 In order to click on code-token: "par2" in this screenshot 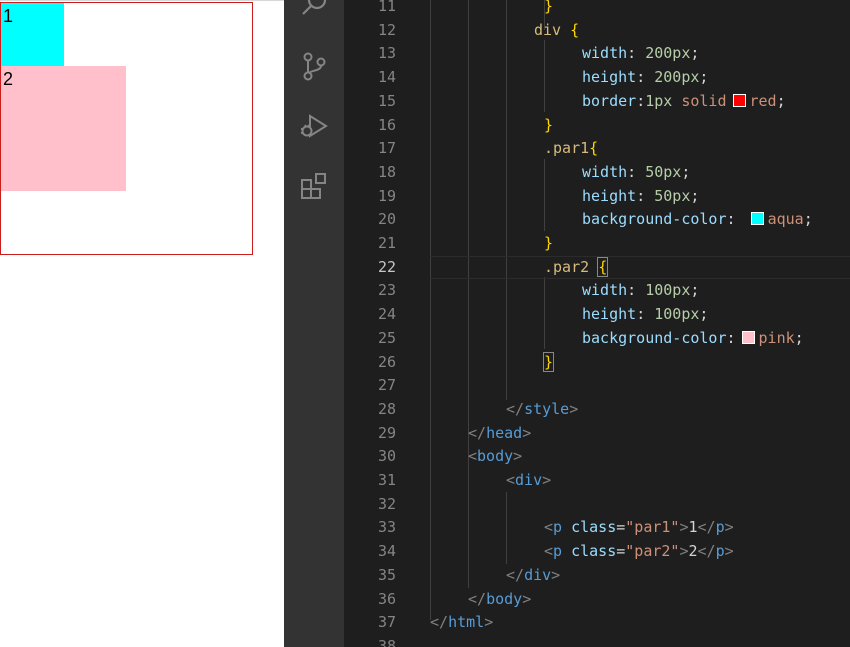, I will do `click(652, 551)`.